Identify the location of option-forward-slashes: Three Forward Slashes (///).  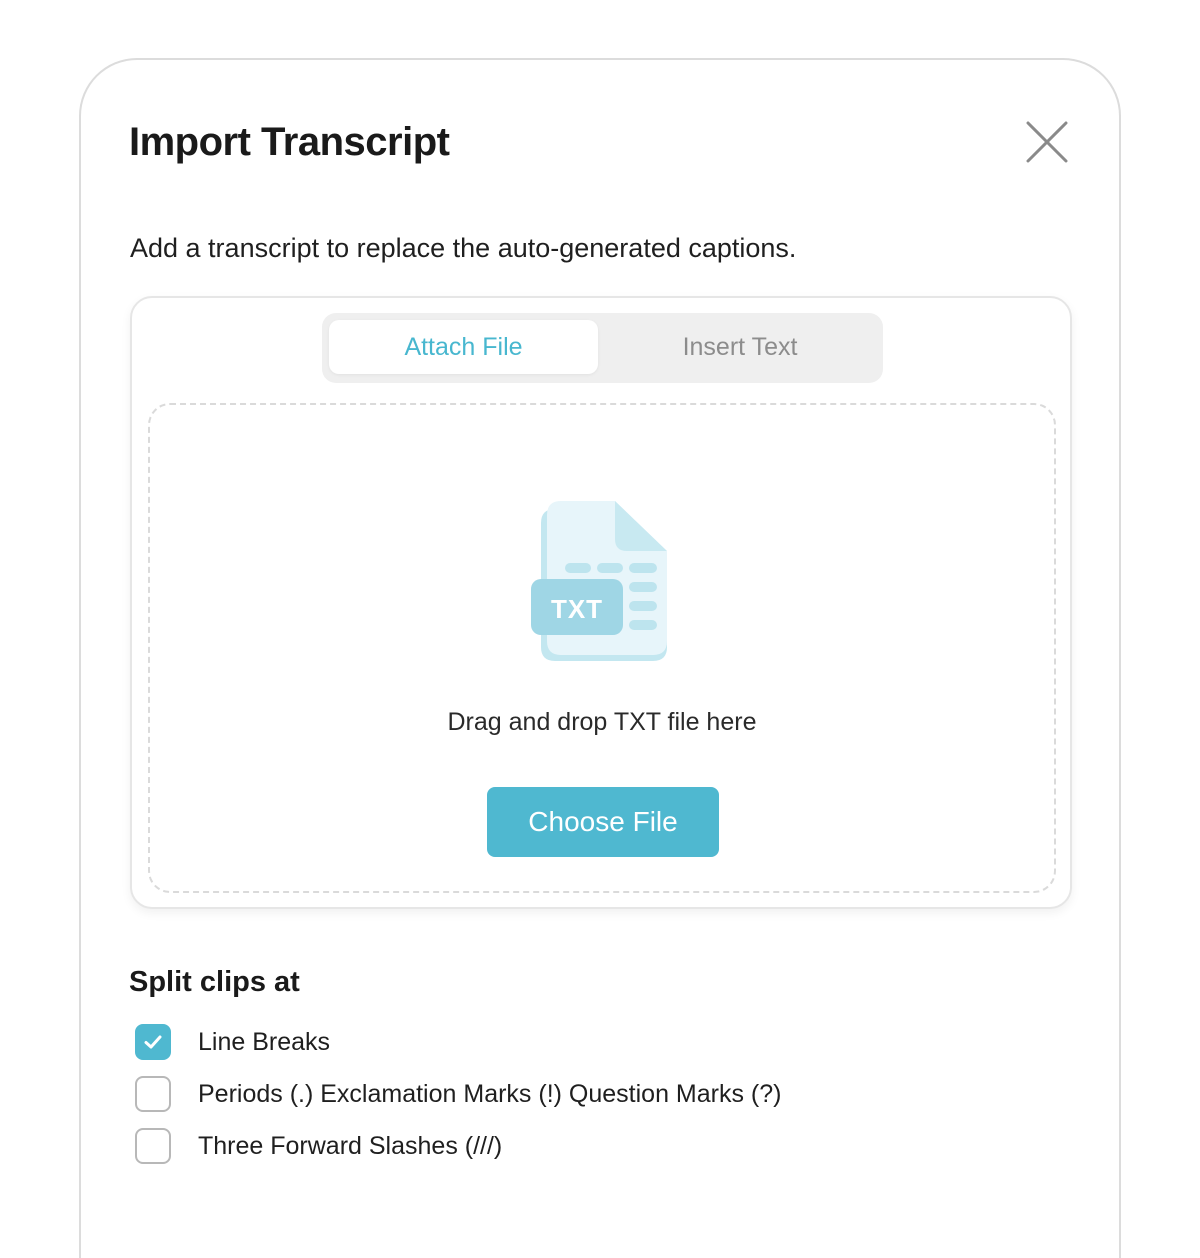
(318, 1146).